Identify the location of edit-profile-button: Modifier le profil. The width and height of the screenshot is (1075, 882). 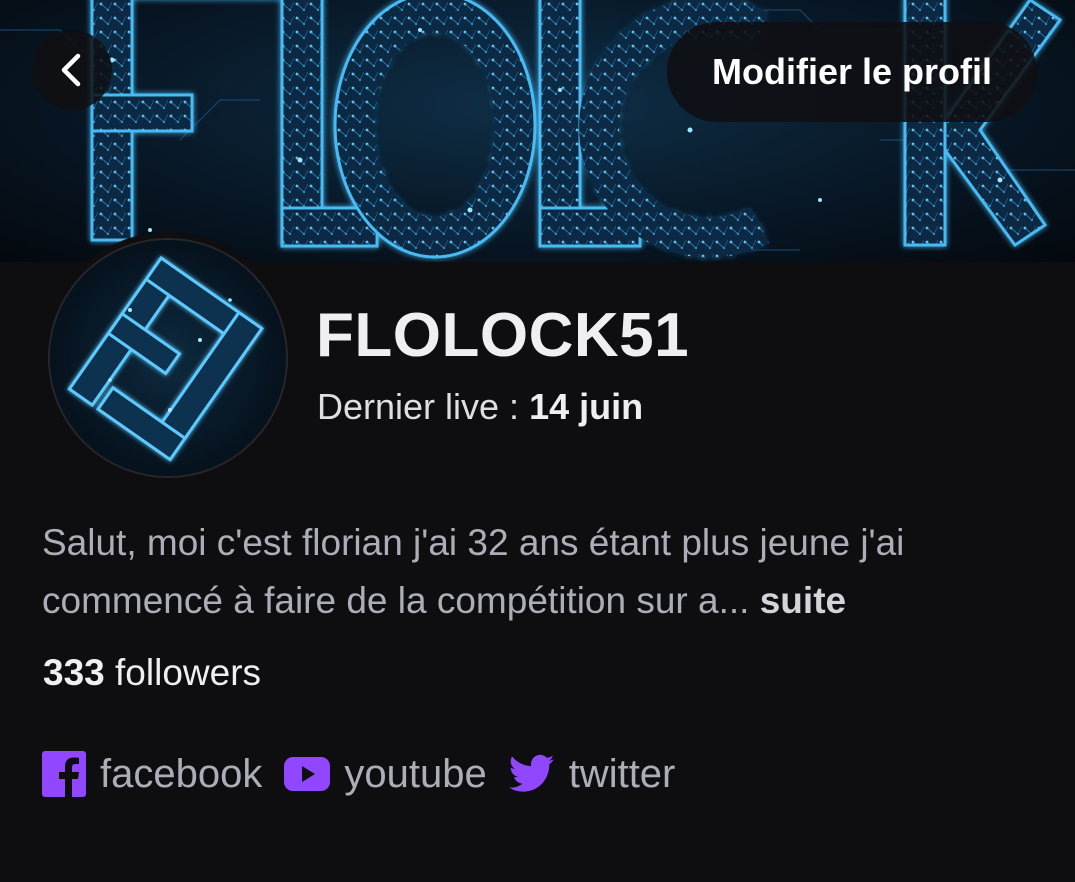
(852, 72).